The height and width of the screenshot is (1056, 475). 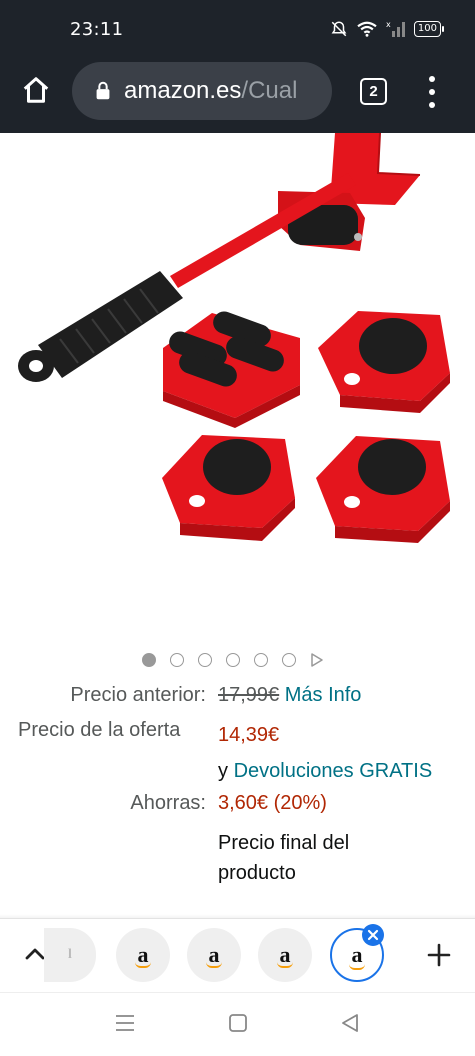 What do you see at coordinates (323, 695) in the screenshot?
I see `more-info-link: Más Info` at bounding box center [323, 695].